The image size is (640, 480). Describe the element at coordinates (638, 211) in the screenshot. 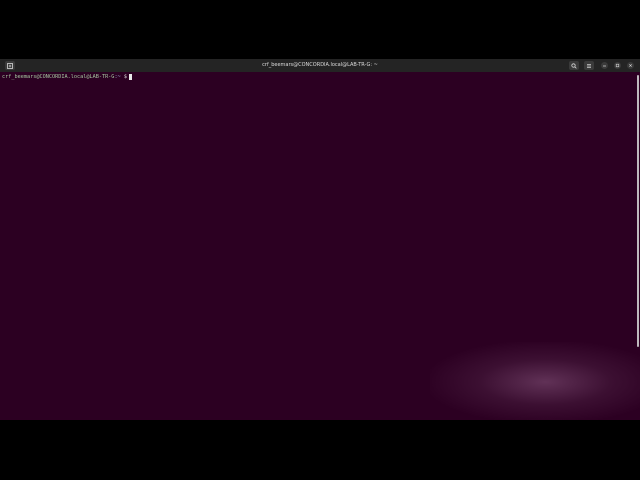

I see `terminal-scrollbar` at that location.